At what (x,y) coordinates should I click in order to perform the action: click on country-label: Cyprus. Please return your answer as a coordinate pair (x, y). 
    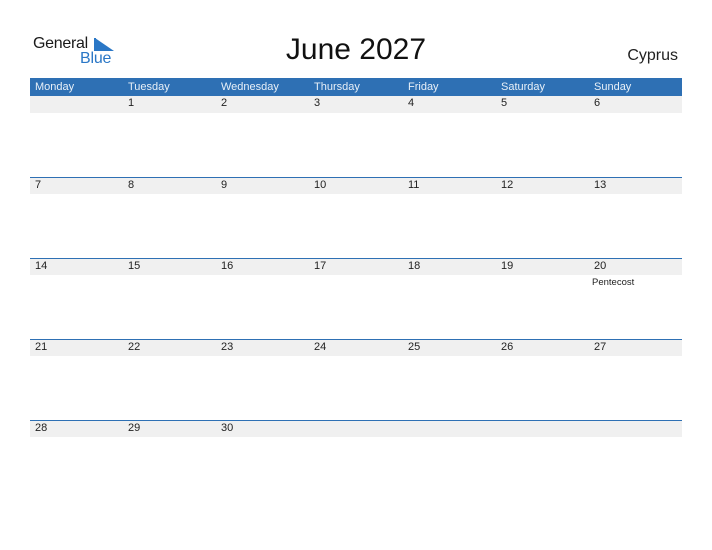
    Looking at the image, I should click on (652, 55).